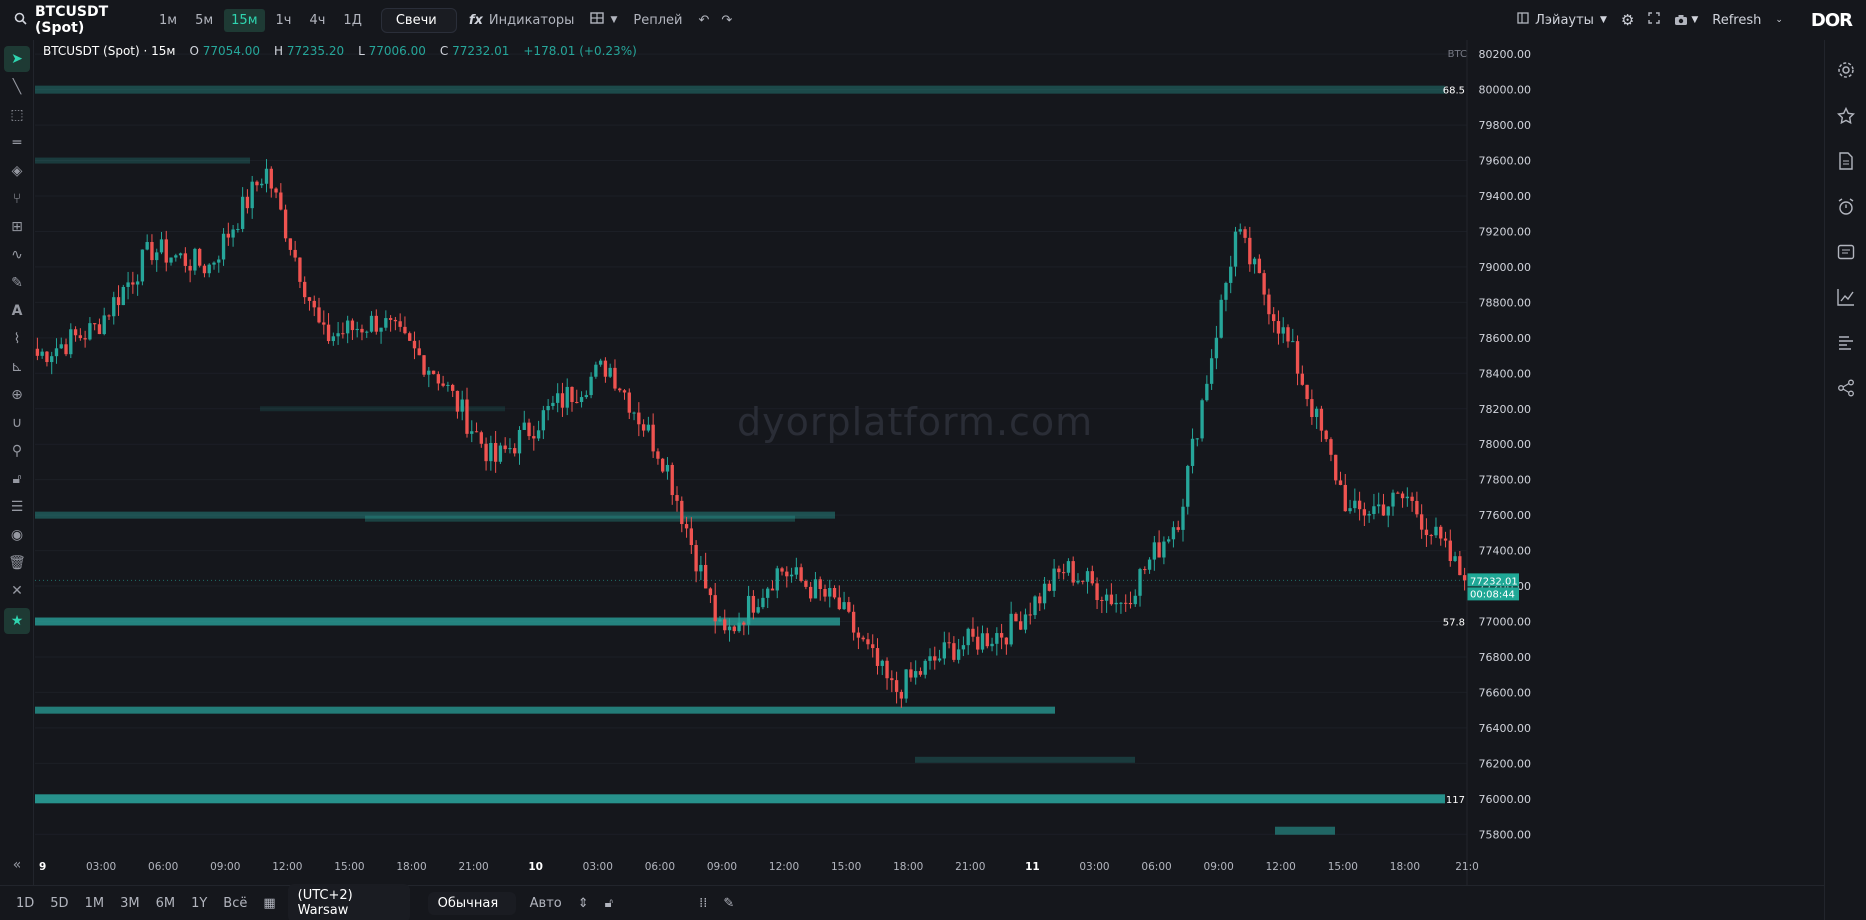  Describe the element at coordinates (17, 255) in the screenshot. I see `forecast-tool: ∿` at that location.